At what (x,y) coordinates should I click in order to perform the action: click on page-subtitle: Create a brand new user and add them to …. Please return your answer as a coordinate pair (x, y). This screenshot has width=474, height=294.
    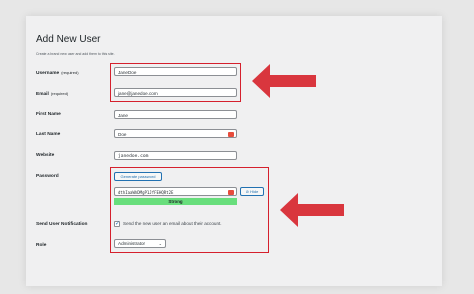
    Looking at the image, I should click on (75, 54).